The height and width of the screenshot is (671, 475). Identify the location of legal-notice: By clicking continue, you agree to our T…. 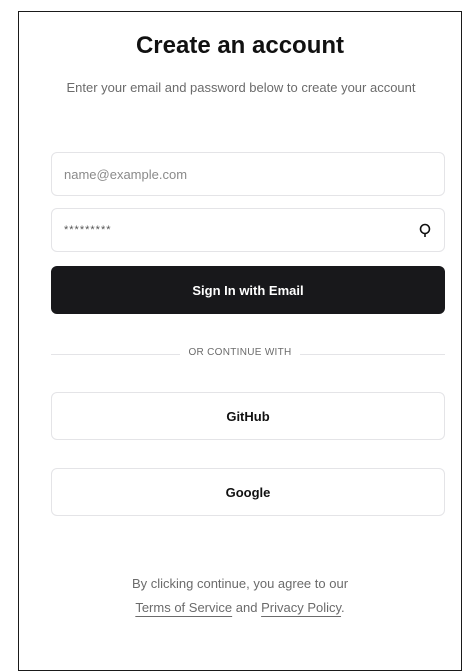
(240, 596).